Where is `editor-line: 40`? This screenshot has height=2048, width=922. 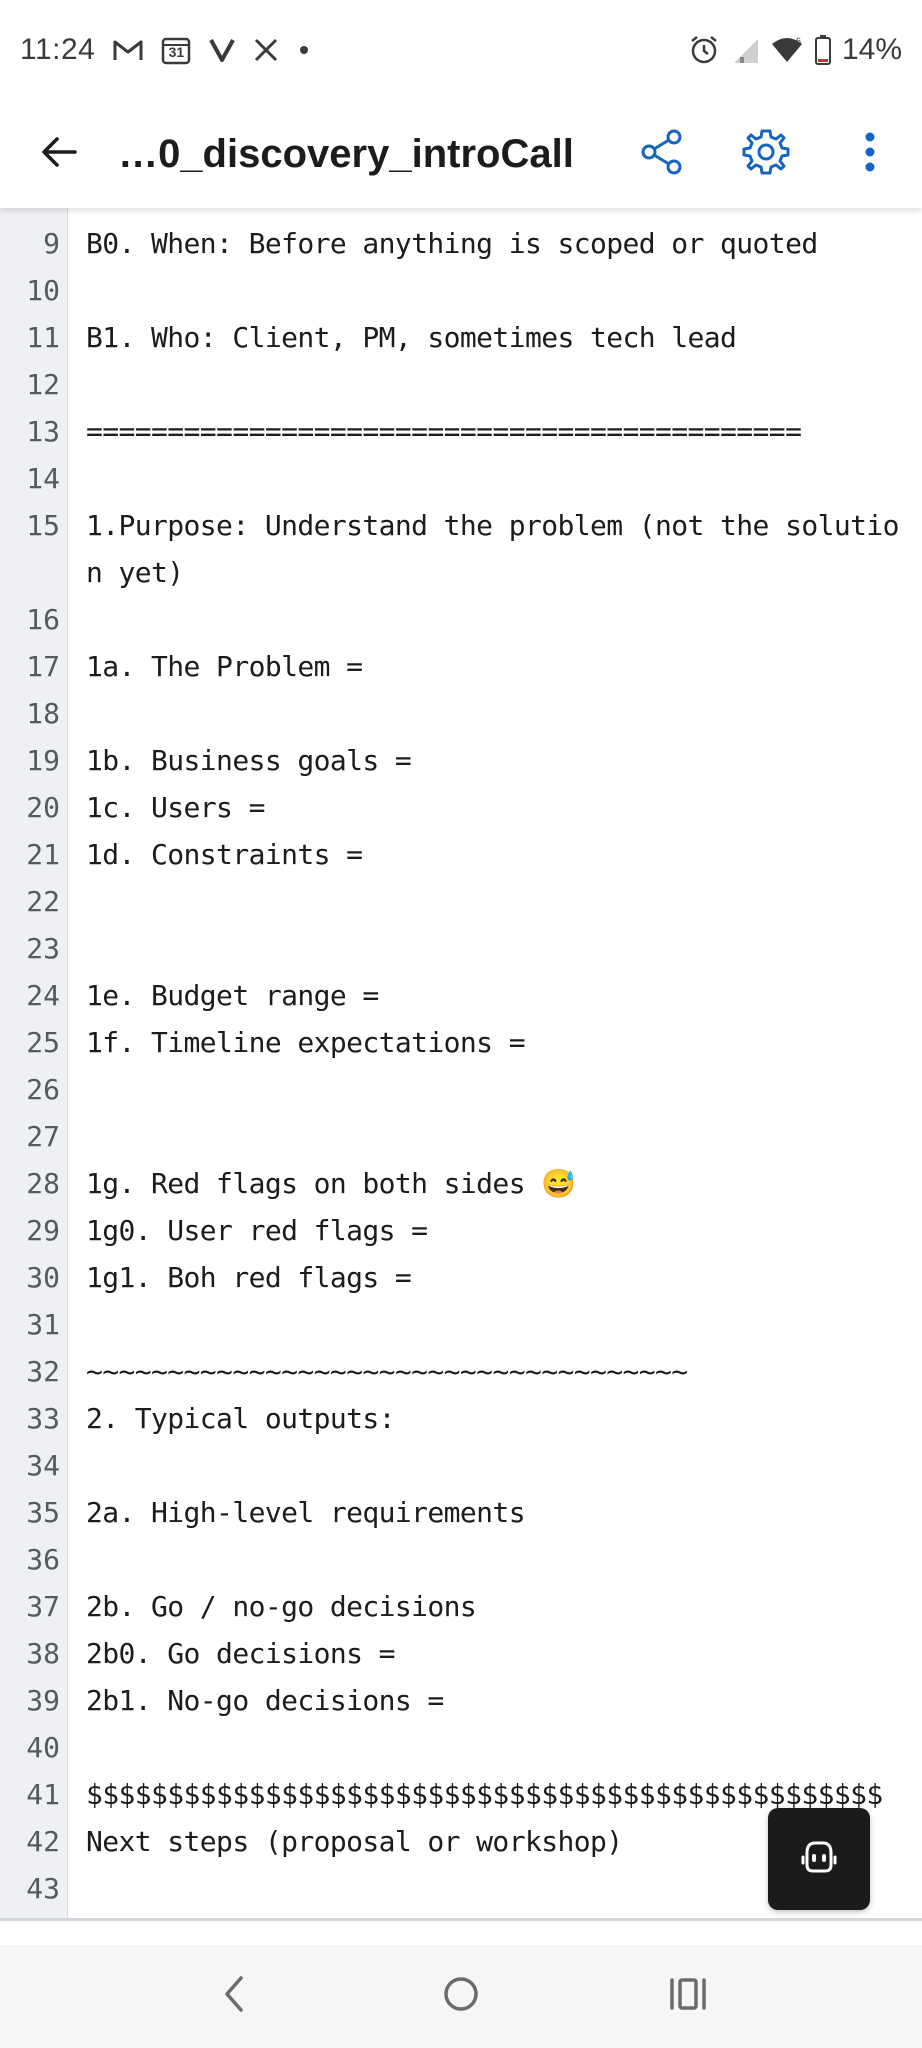 editor-line: 40 is located at coordinates (461, 1747).